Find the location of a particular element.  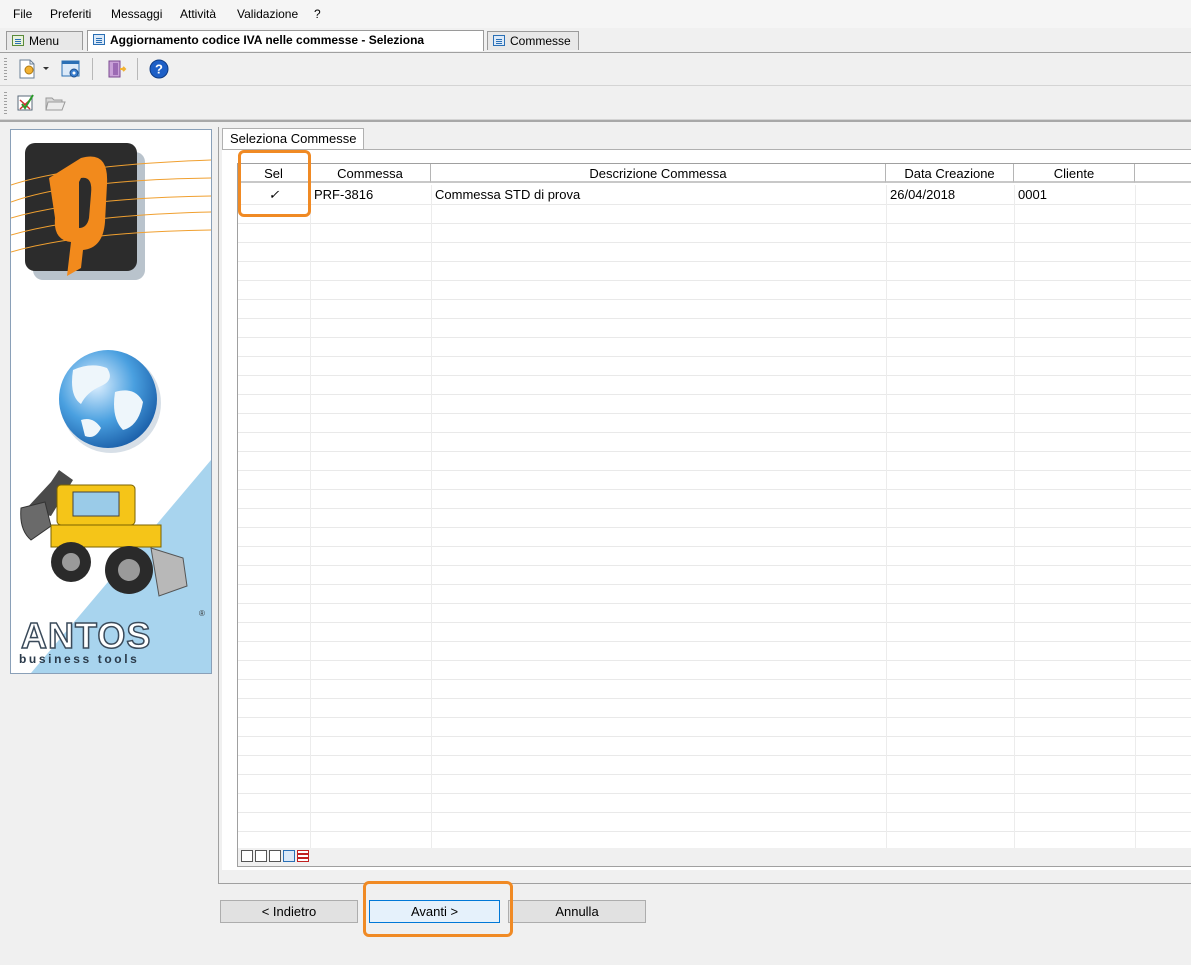

tab-commesse: Commesse is located at coordinates (533, 40).